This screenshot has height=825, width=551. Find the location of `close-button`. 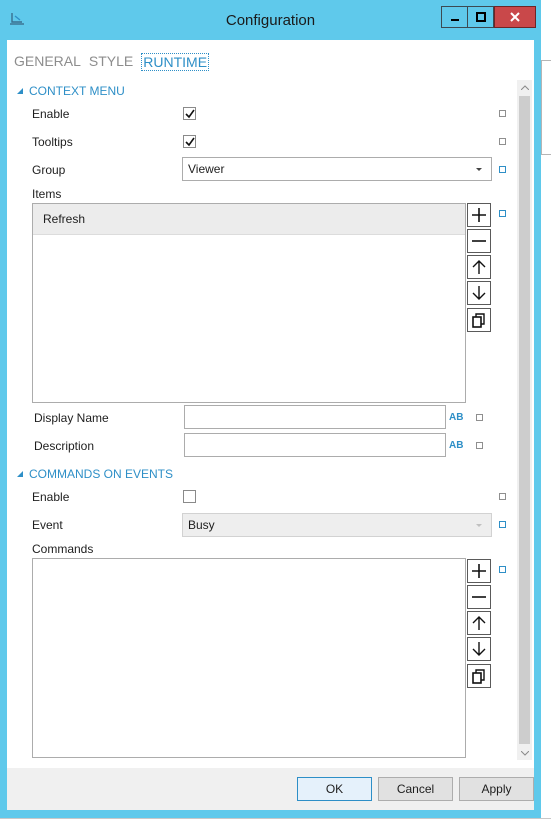

close-button is located at coordinates (515, 17).